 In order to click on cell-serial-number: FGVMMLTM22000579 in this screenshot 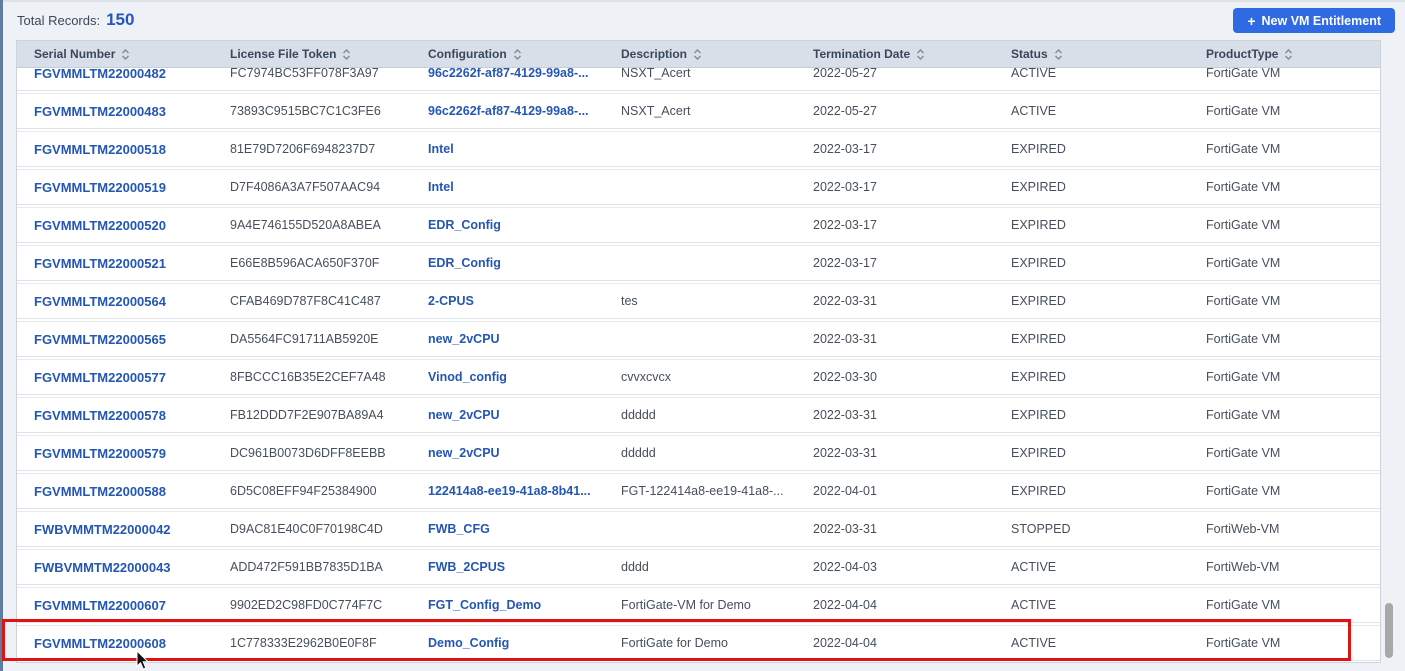, I will do `click(115, 453)`.